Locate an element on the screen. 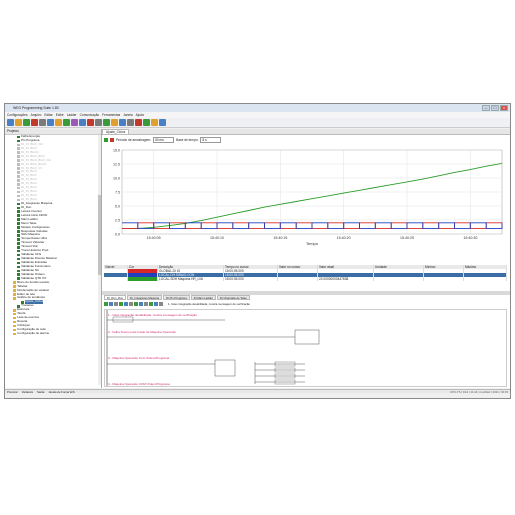 The image size is (515, 515). status-tab: Saída is located at coordinates (40, 392).